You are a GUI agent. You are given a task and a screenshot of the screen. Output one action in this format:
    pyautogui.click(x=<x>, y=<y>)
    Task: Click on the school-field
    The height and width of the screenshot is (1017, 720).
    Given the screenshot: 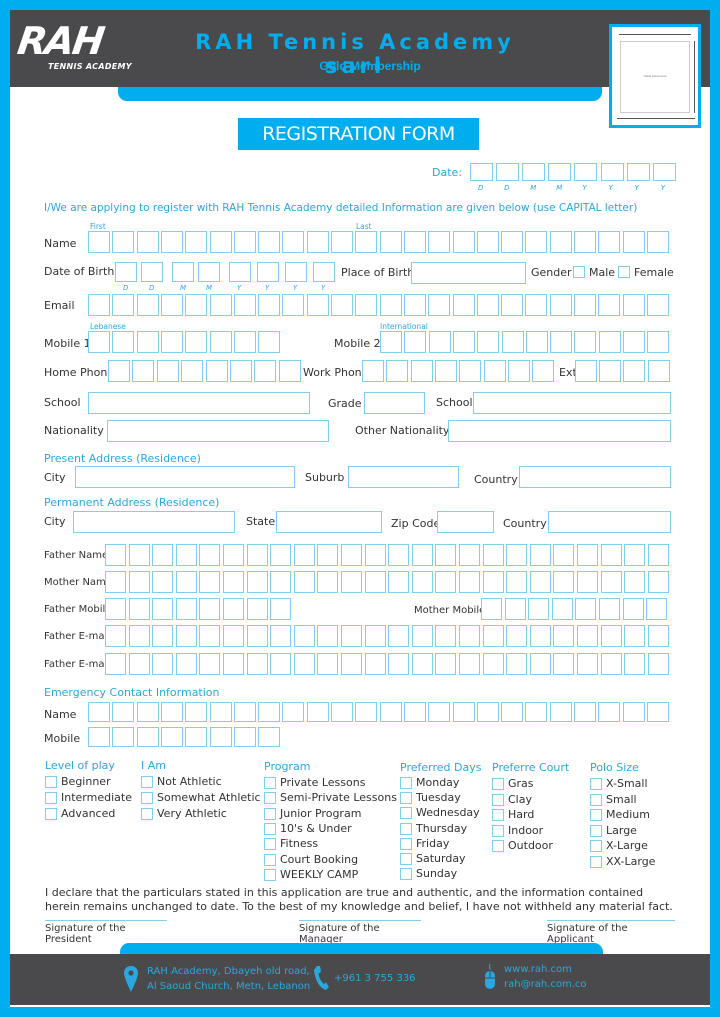 What is the action you would take?
    pyautogui.click(x=199, y=403)
    